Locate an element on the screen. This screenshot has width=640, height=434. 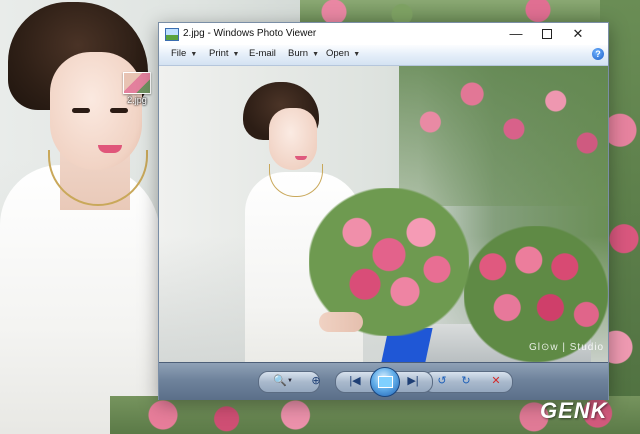
maximize-icon is located at coordinates (547, 33).